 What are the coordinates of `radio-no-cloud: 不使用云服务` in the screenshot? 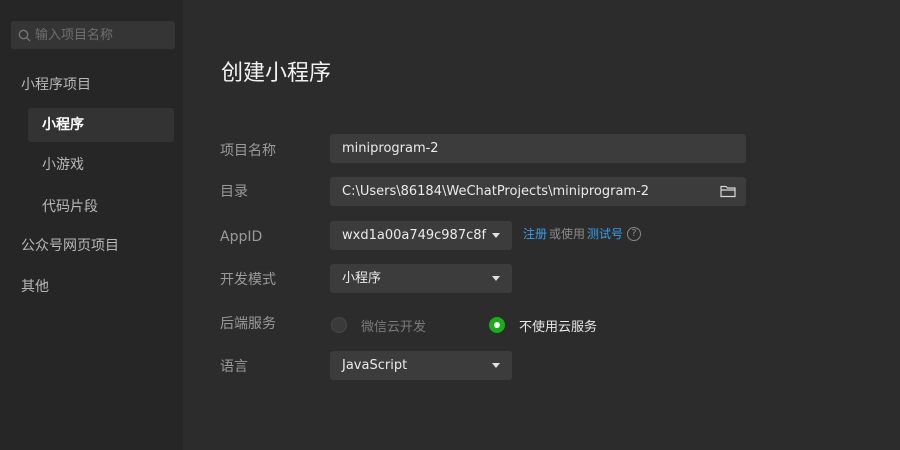 It's located at (543, 325).